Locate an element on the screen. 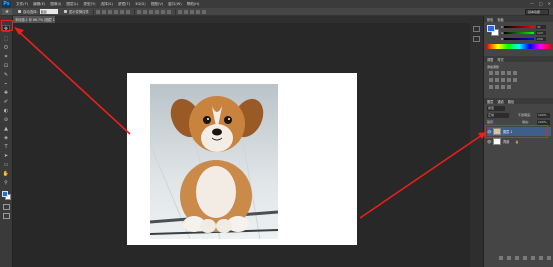 The height and width of the screenshot is (267, 553). 3d-drag-icon is located at coordinates (198, 11).